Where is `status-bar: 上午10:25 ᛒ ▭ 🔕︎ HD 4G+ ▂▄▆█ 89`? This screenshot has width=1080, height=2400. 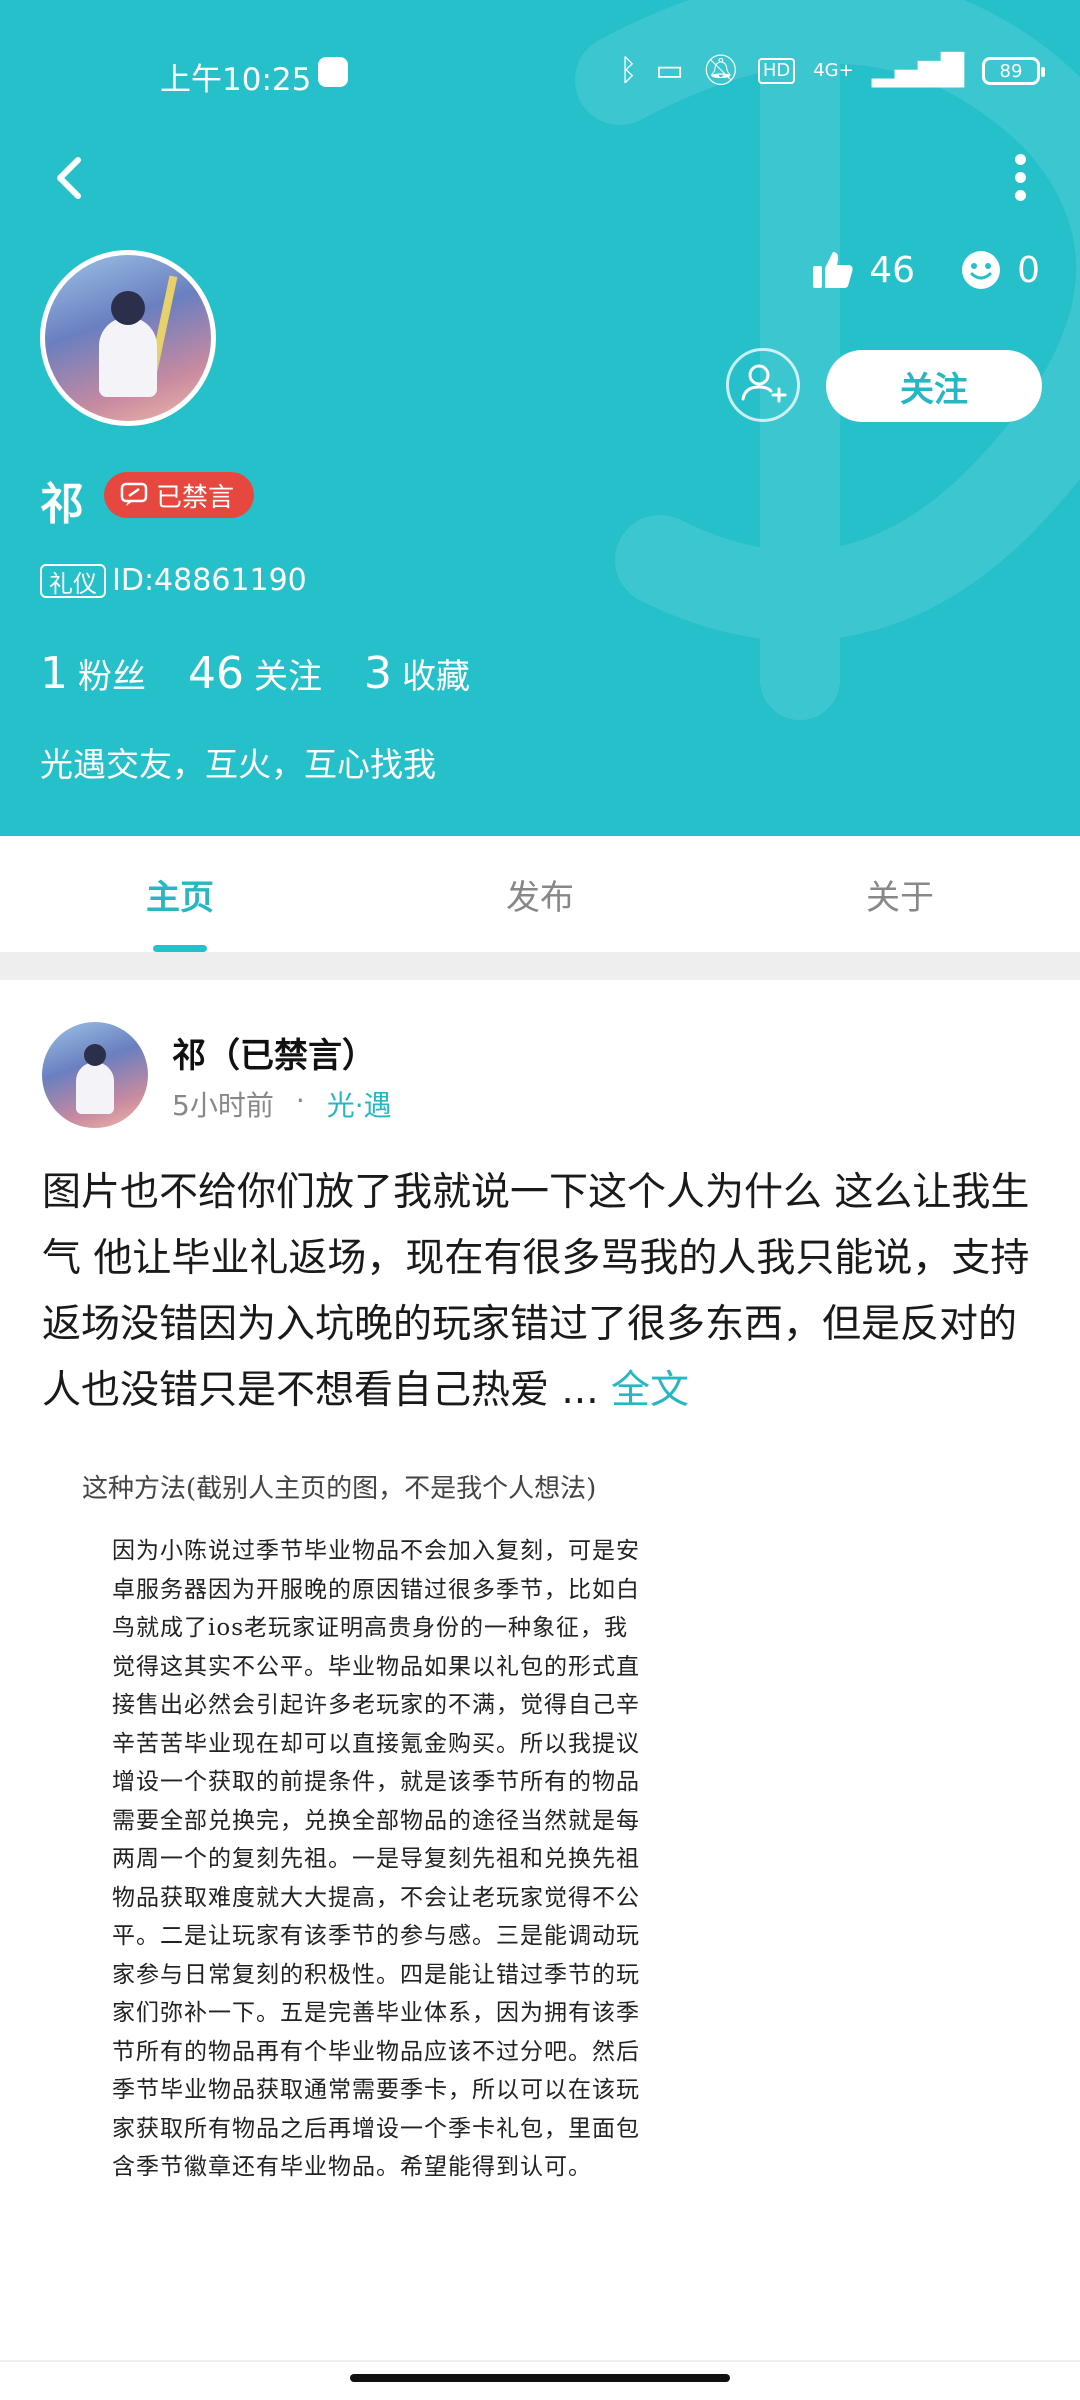 status-bar: 上午10:25 ᛒ ▭ 🔕︎ HD 4G+ ▂▄▆█ 89 is located at coordinates (540, 76).